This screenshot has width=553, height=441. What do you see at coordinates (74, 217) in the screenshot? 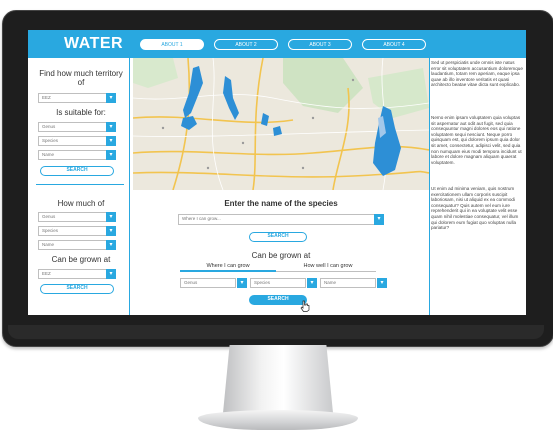
I see `how-genus-select: Genus` at bounding box center [74, 217].